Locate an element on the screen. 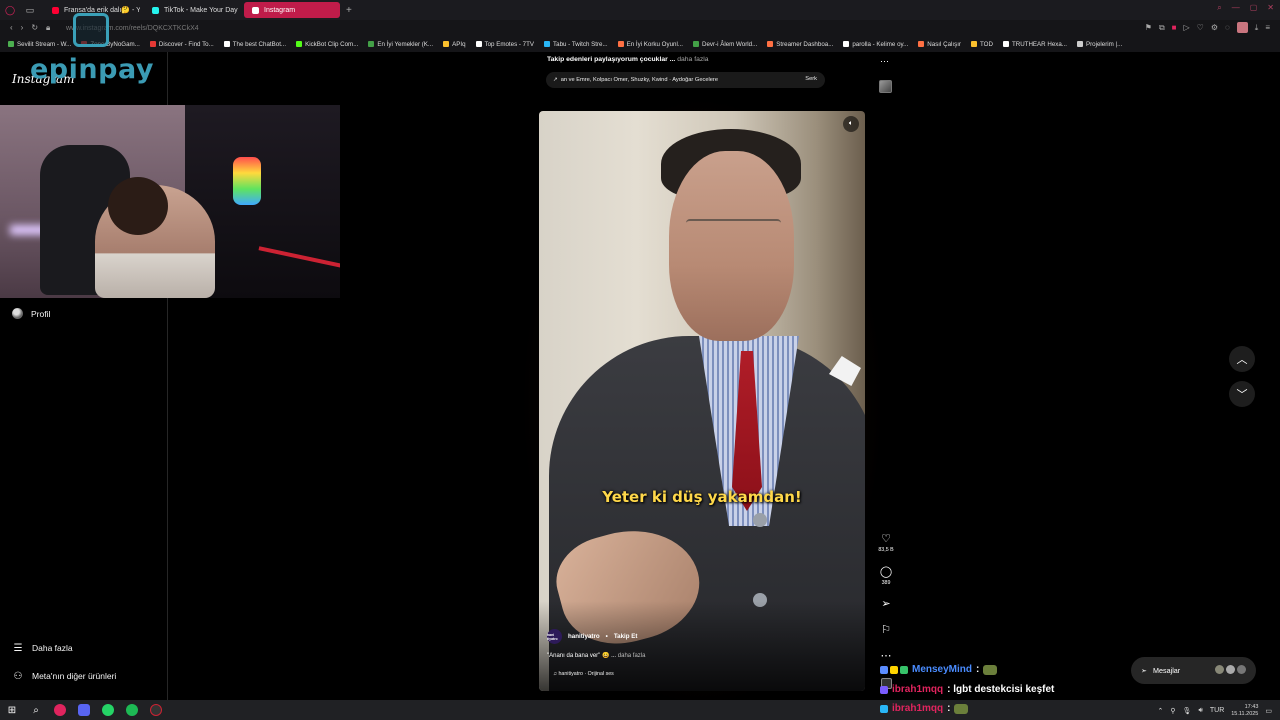 The height and width of the screenshot is (720, 1280). maximize-button: ▢ is located at coordinates (1254, 8).